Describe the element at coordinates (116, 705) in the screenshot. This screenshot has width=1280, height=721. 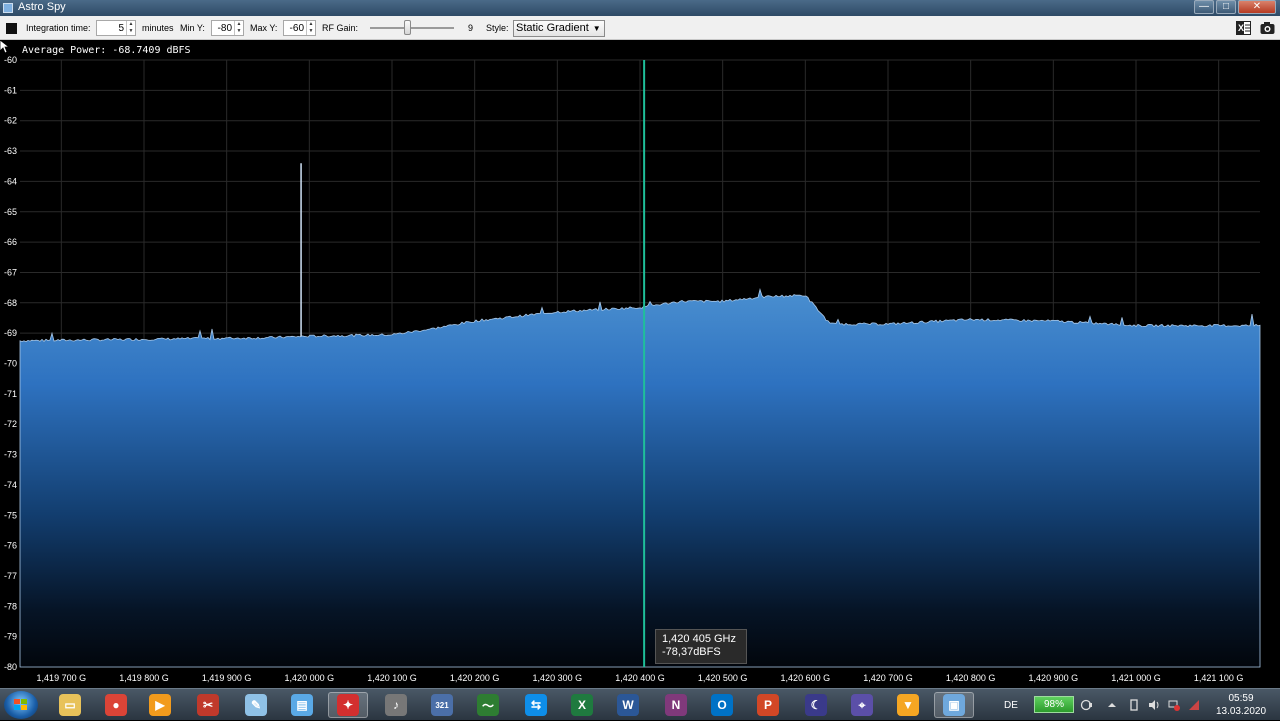
I see `taskbar-app-button: ●` at that location.